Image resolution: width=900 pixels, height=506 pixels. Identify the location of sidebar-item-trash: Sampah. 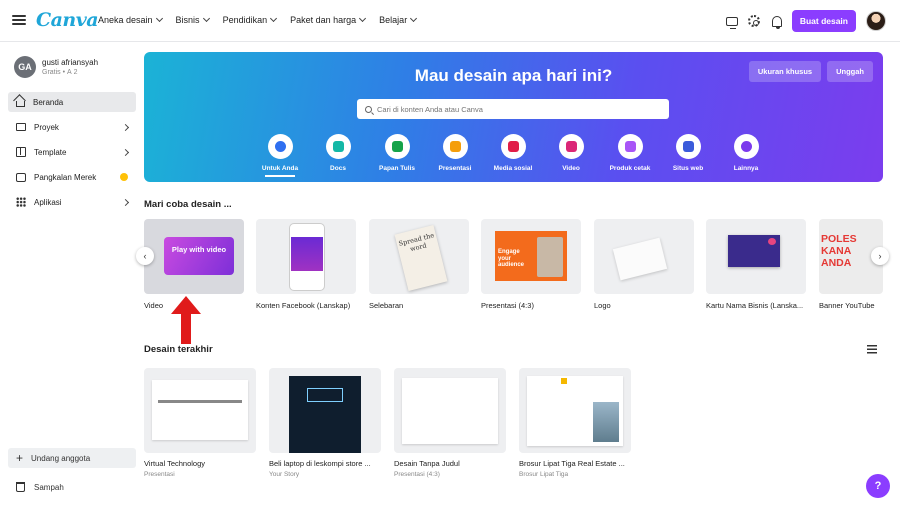
(40, 487).